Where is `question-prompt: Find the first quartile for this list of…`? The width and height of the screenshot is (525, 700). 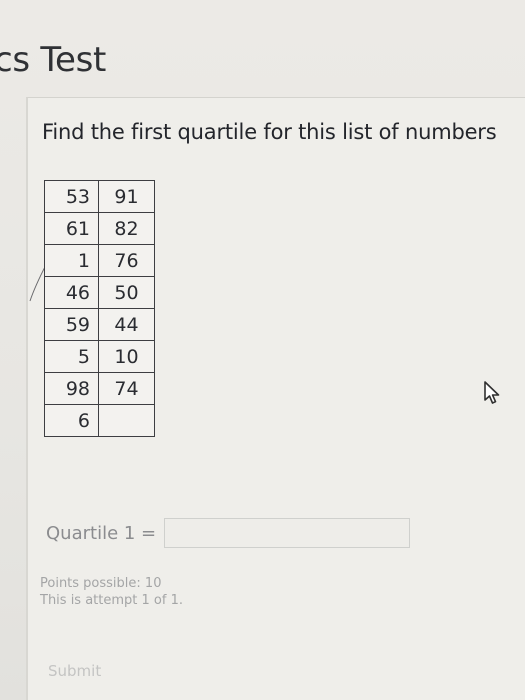 question-prompt: Find the first quartile for this list of… is located at coordinates (269, 132).